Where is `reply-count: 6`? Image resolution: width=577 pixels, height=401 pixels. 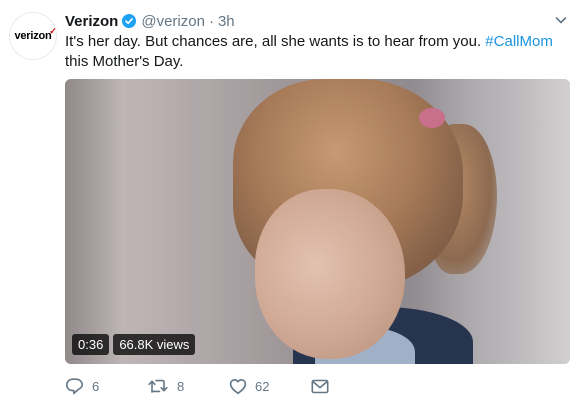
reply-count: 6 is located at coordinates (96, 386).